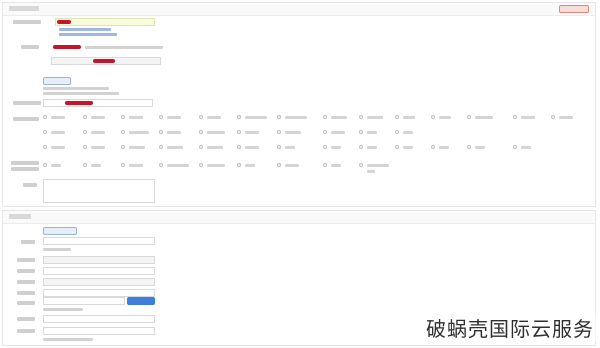 This screenshot has width=600, height=348. Describe the element at coordinates (27, 22) in the screenshot. I see `field-label-domain` at that location.